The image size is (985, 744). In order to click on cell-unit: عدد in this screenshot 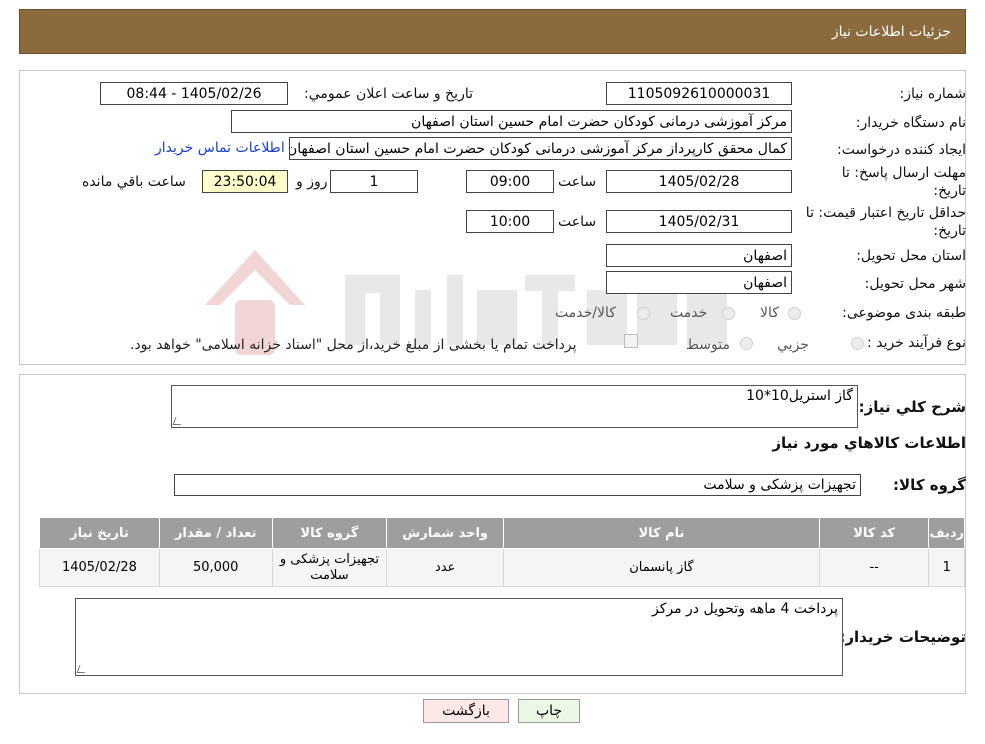, I will do `click(445, 567)`.